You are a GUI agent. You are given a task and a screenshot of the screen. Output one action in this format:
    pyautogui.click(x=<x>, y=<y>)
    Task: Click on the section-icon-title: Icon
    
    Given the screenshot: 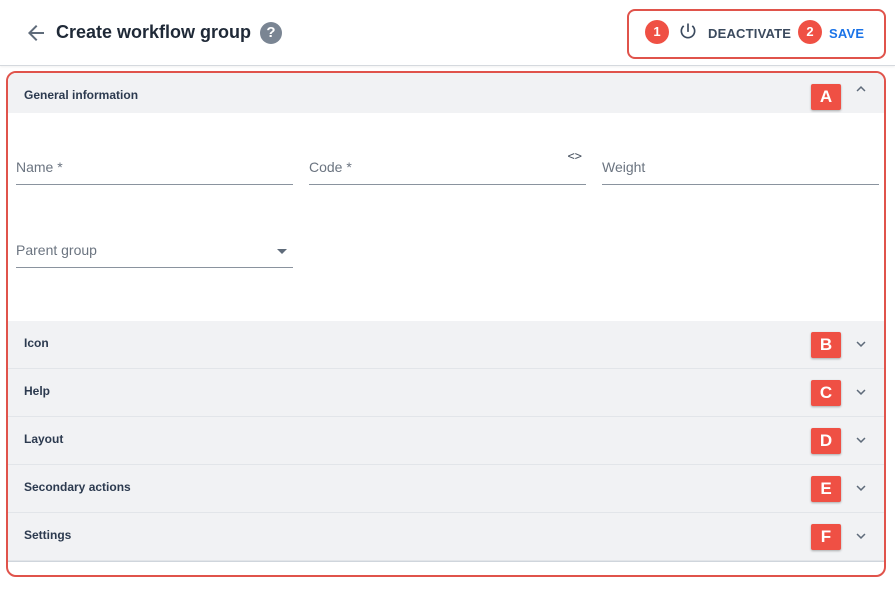 What is the action you would take?
    pyautogui.click(x=36, y=343)
    